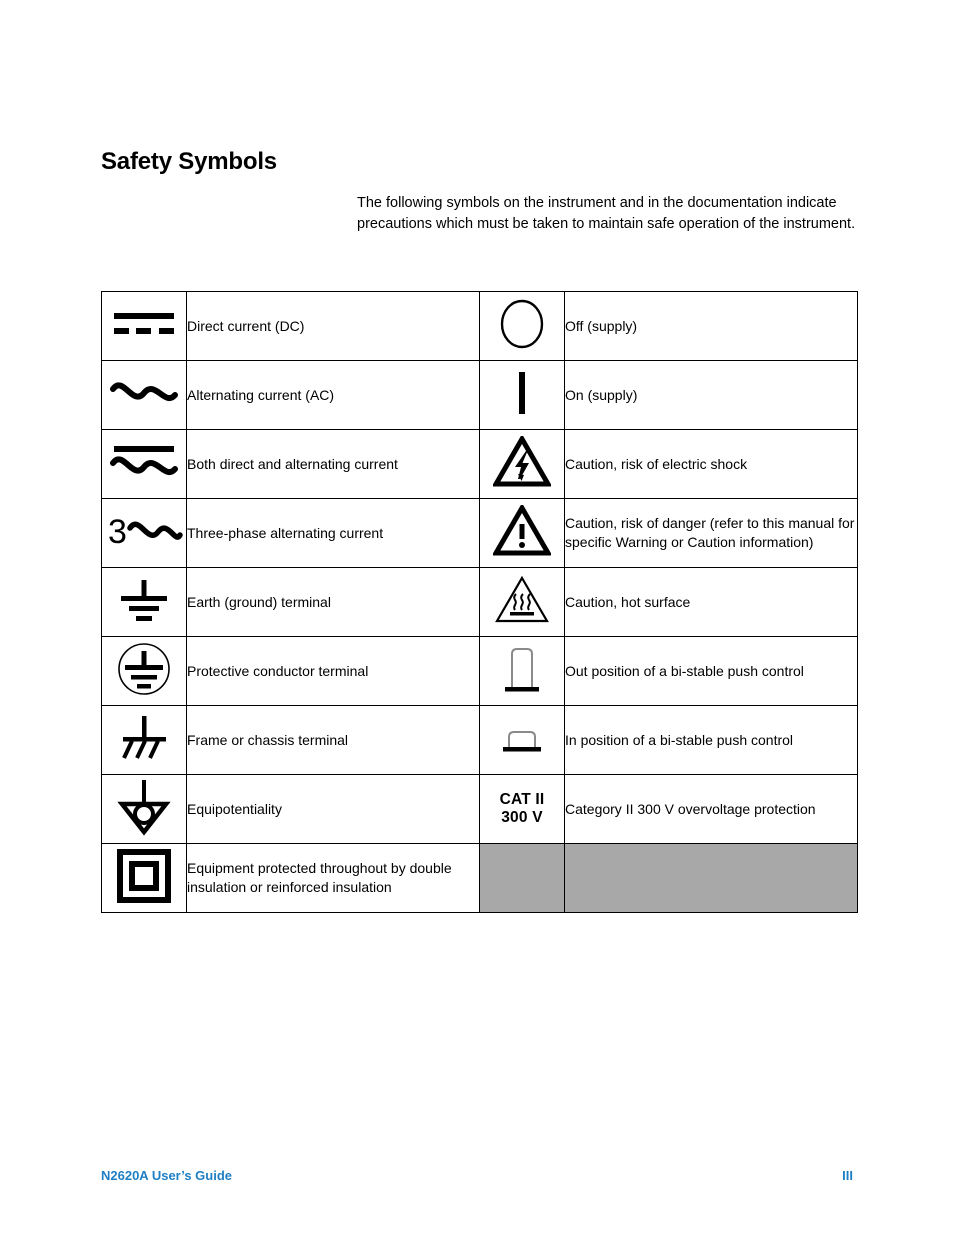 Image resolution: width=954 pixels, height=1235 pixels. I want to click on double-insulation-icon, so click(144, 878).